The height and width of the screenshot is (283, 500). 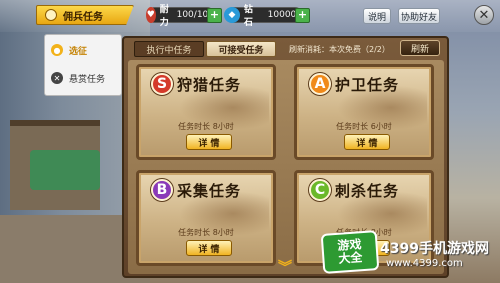 I want to click on side-item-label: 悬赏任务, so click(x=87, y=79).